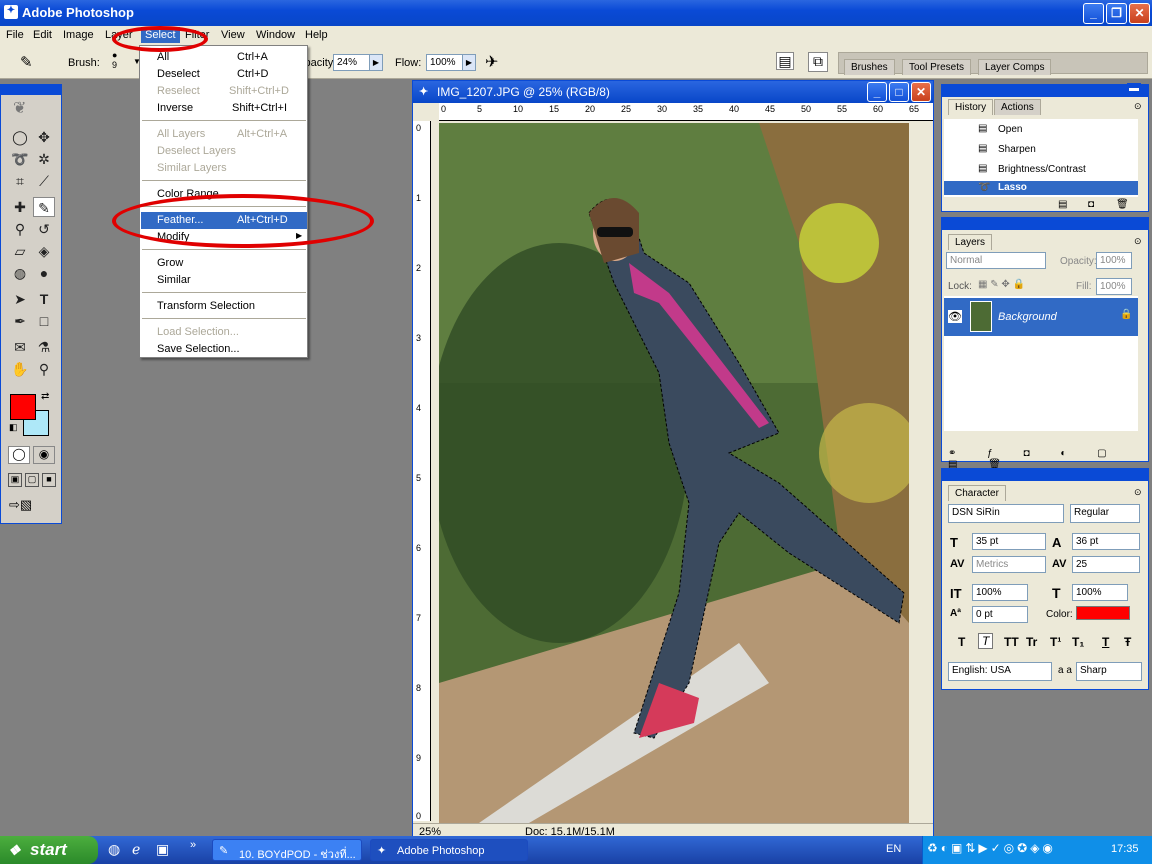 The height and width of the screenshot is (864, 1152). I want to click on font-style-select: Regular, so click(1105, 513).